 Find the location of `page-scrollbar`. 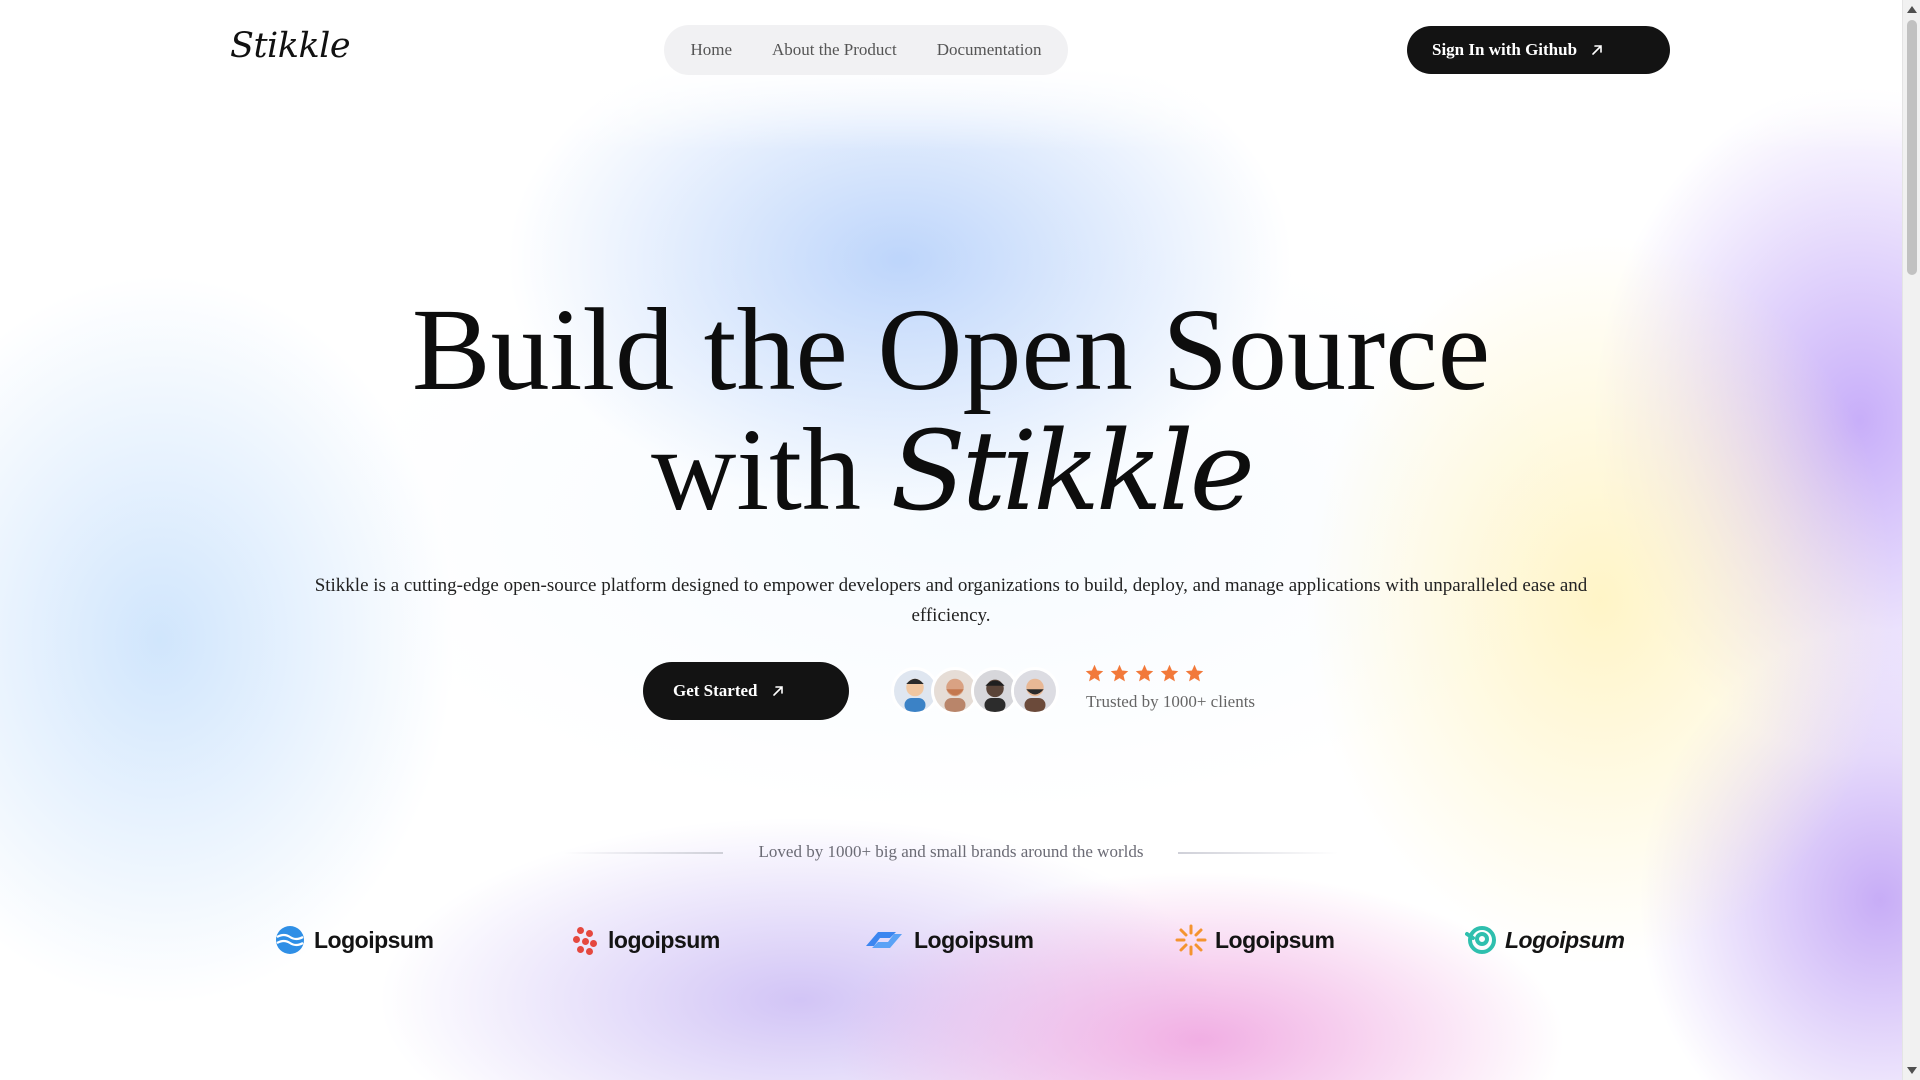

page-scrollbar is located at coordinates (1911, 540).